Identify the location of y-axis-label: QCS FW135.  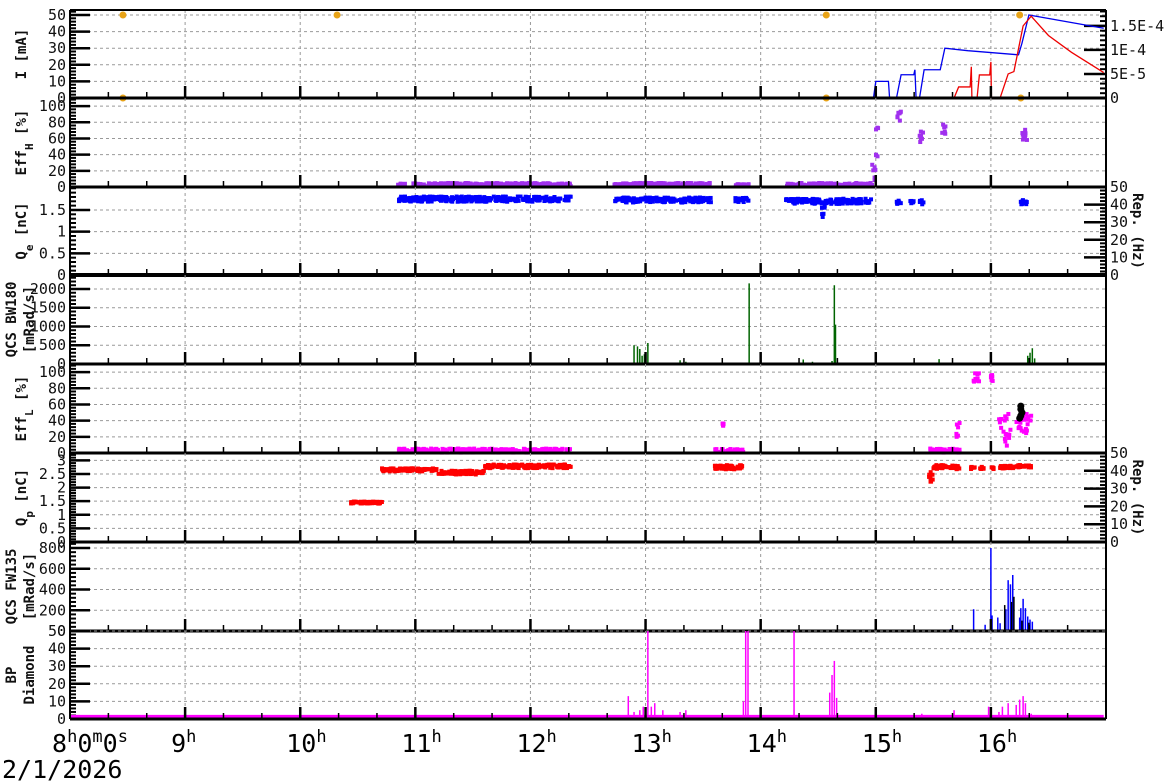
(12, 587).